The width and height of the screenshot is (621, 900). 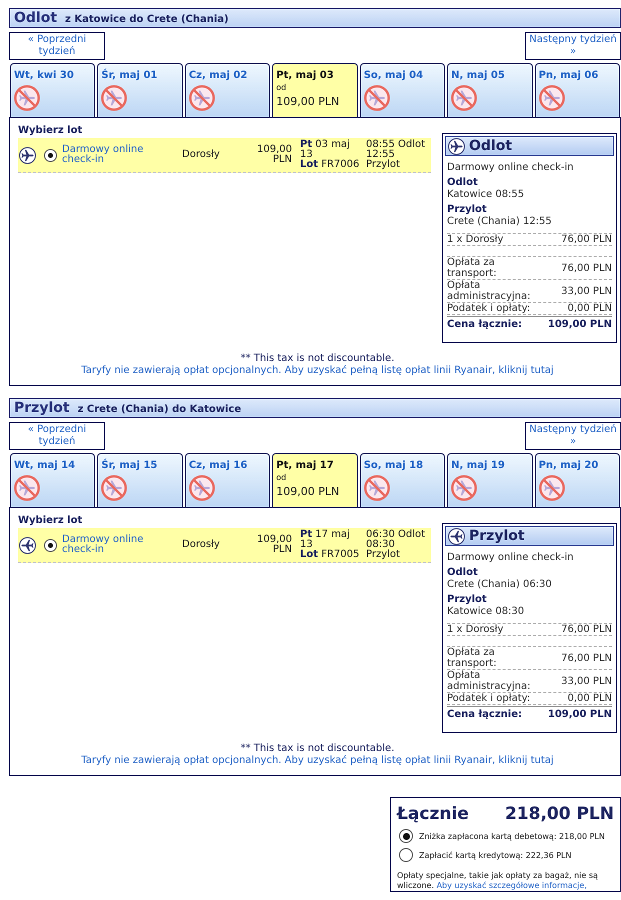 I want to click on day-tab: Cz, maj 02, so click(x=227, y=90).